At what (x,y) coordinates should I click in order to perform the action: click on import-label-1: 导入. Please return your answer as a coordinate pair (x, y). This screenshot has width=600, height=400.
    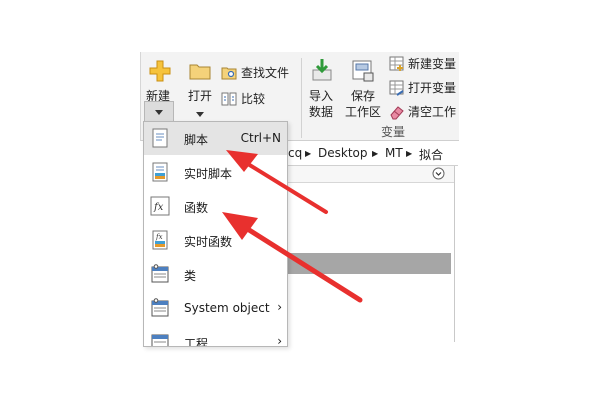
    Looking at the image, I should click on (321, 96).